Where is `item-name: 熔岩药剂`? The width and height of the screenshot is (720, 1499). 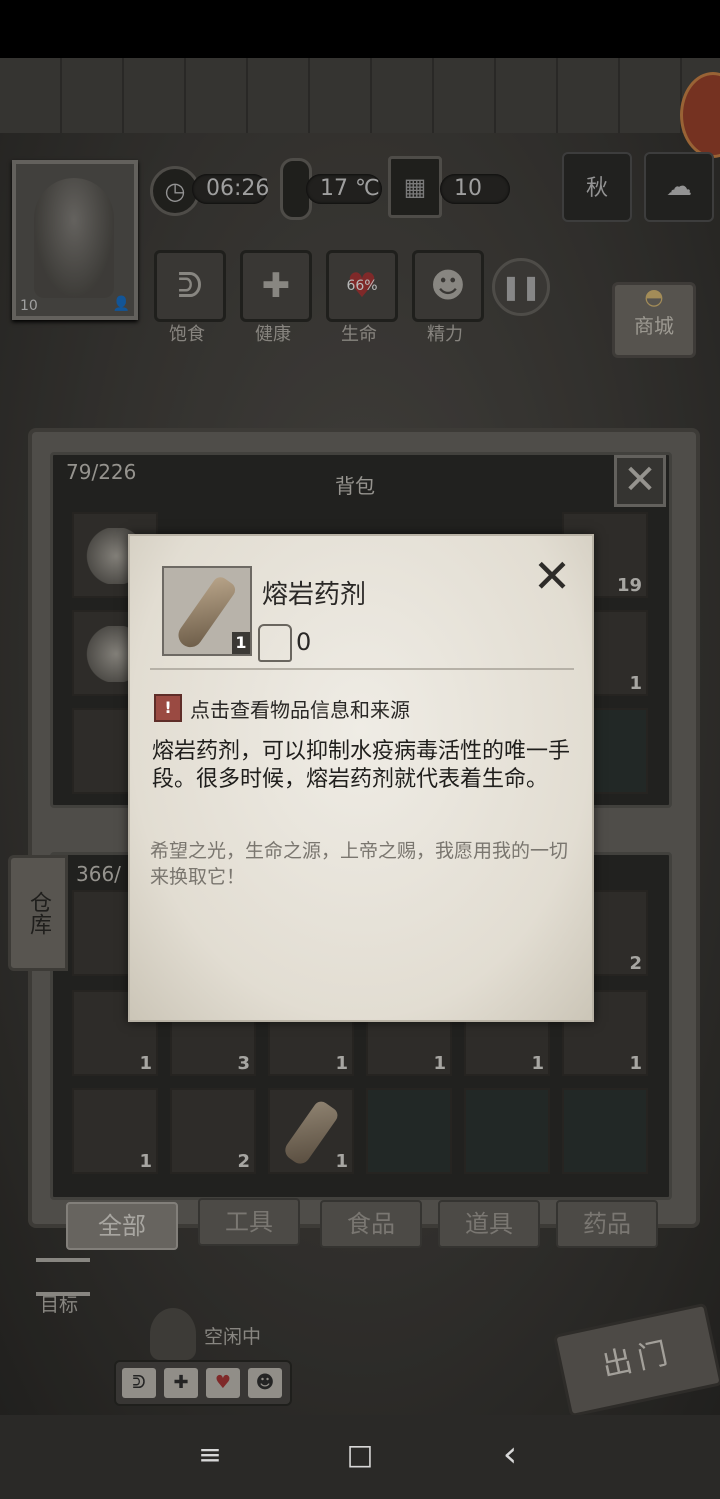 item-name: 熔岩药剂 is located at coordinates (314, 595).